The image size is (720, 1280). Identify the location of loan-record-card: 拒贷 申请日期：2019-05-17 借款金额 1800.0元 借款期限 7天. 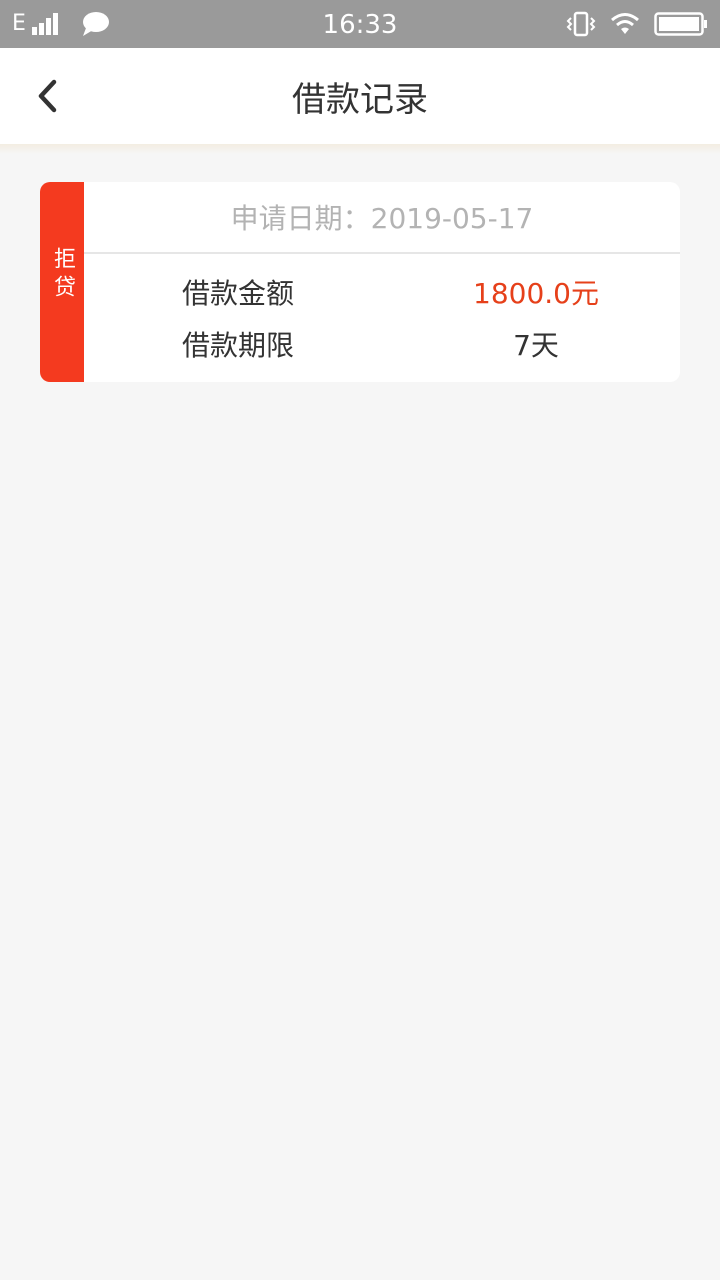
(360, 282).